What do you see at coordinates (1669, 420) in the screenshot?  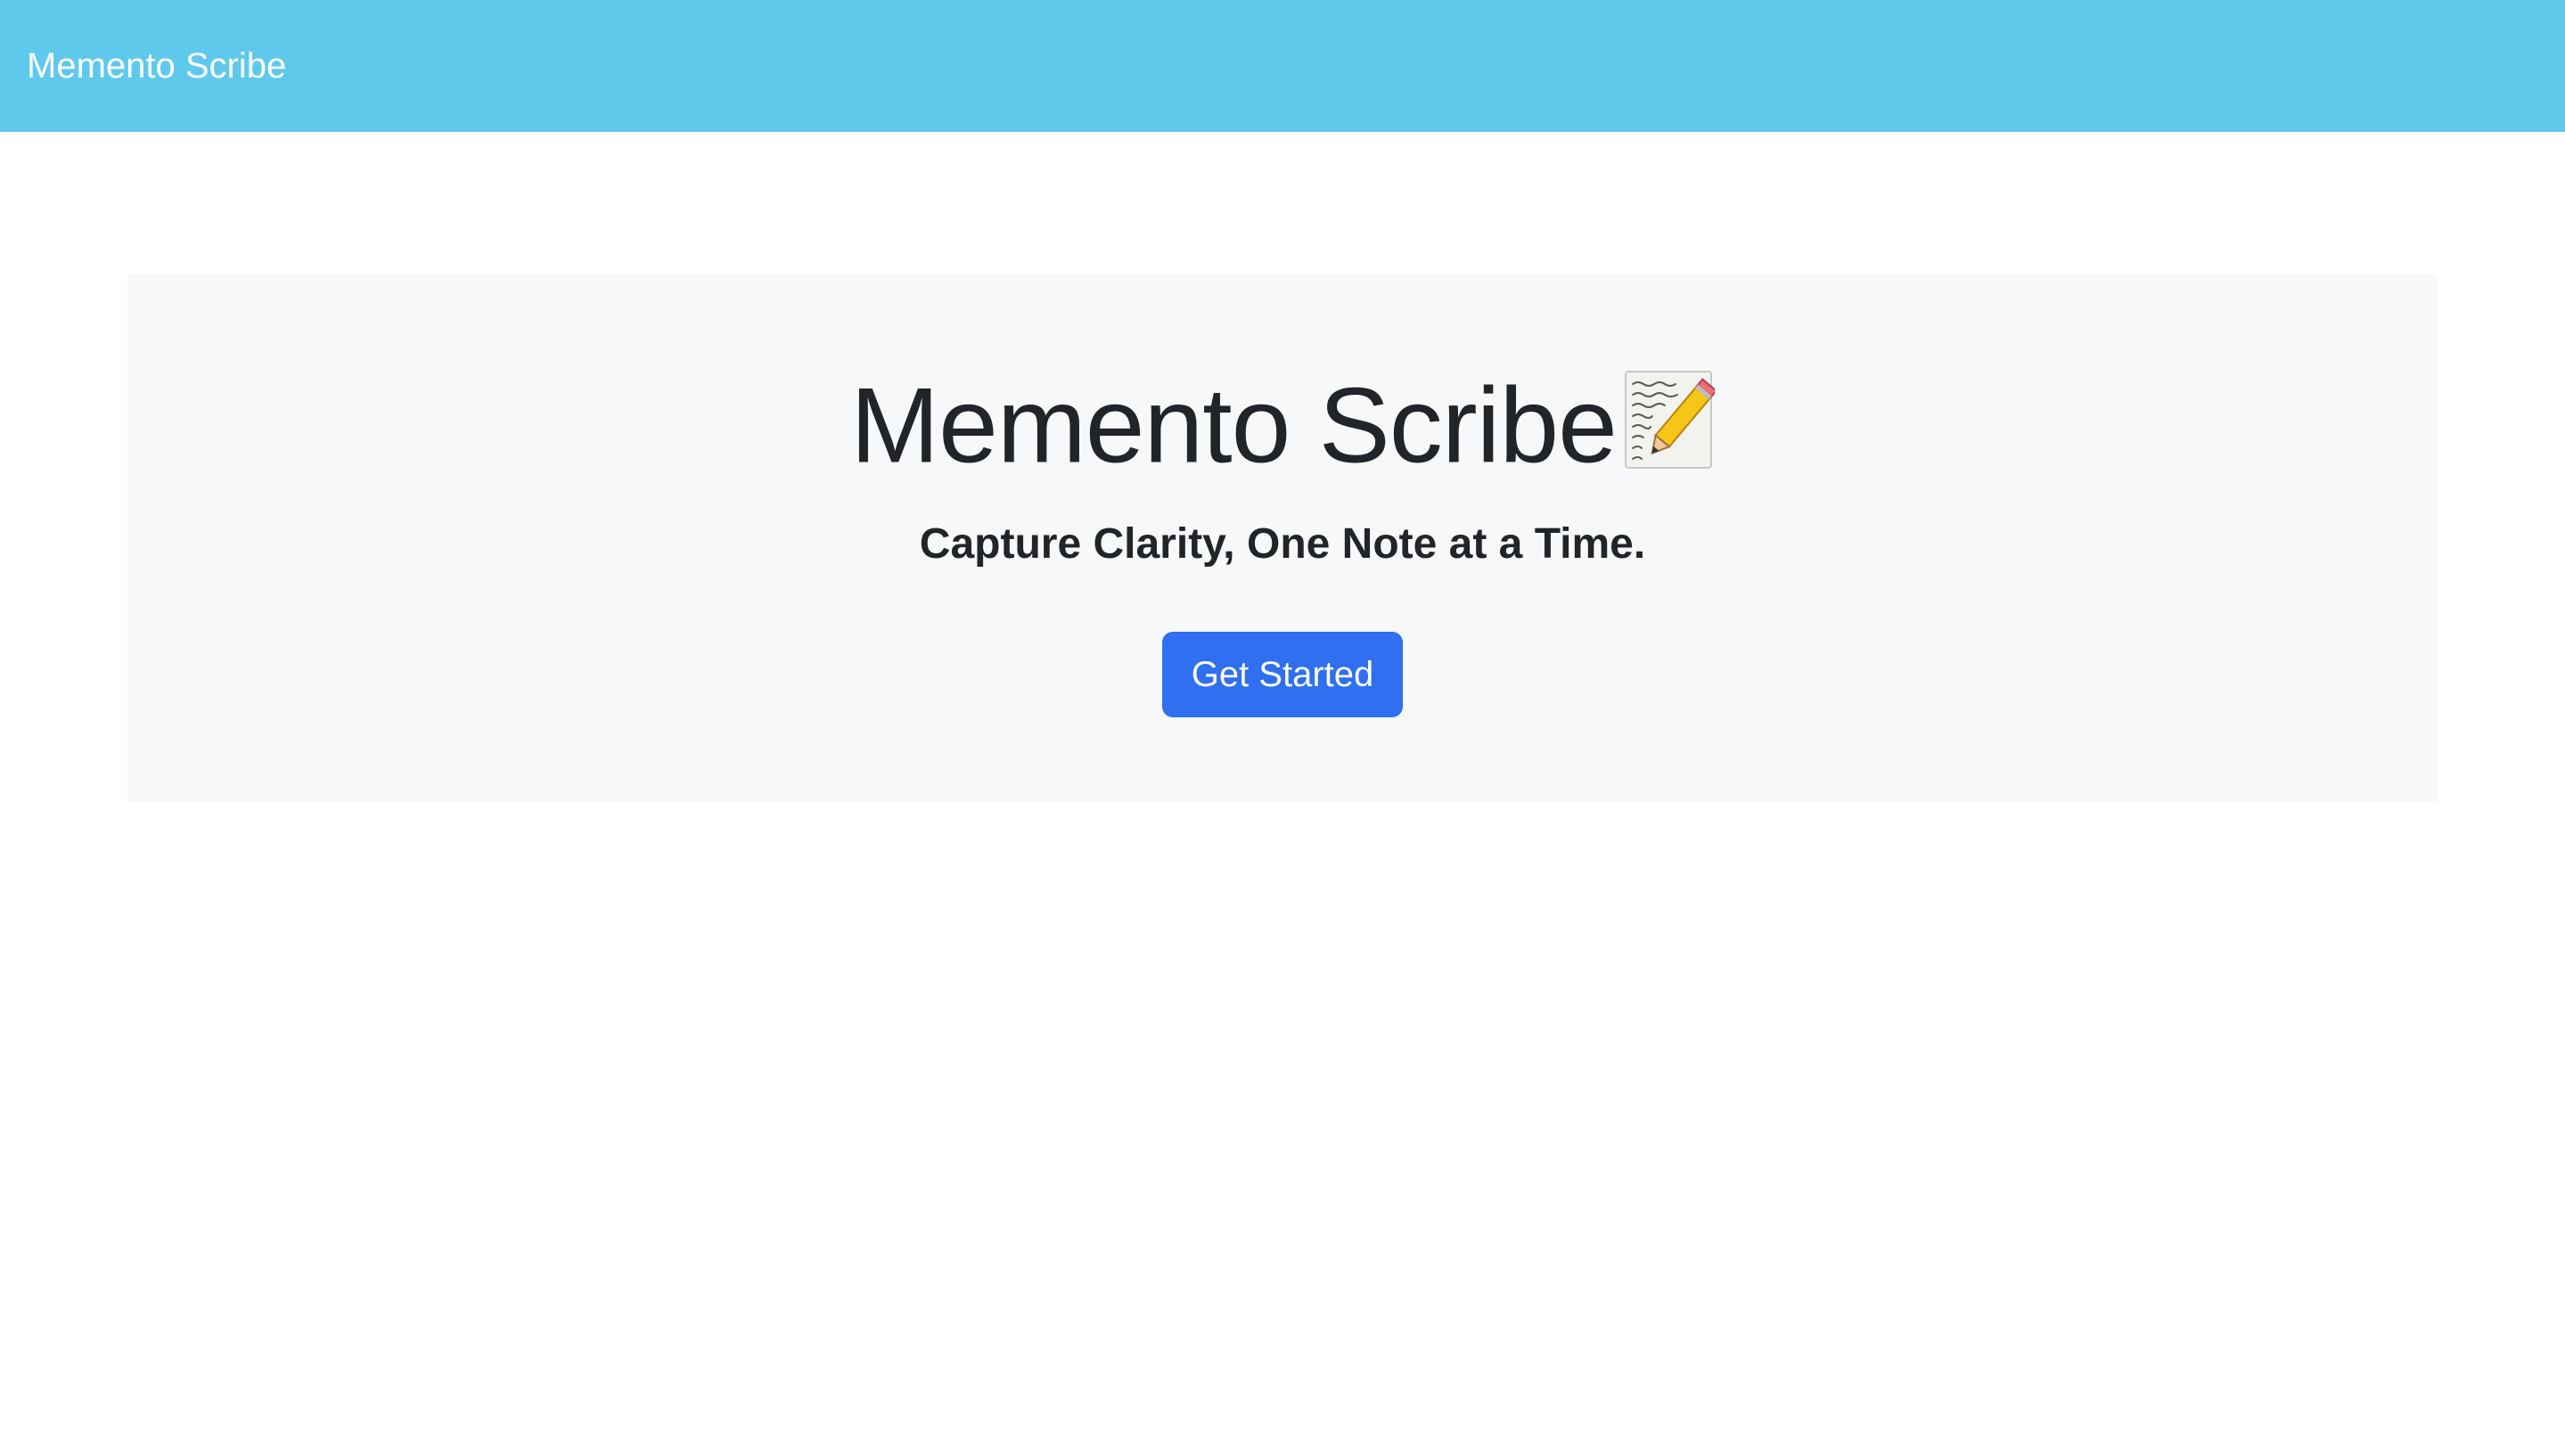 I see `memo-pencil-icon` at bounding box center [1669, 420].